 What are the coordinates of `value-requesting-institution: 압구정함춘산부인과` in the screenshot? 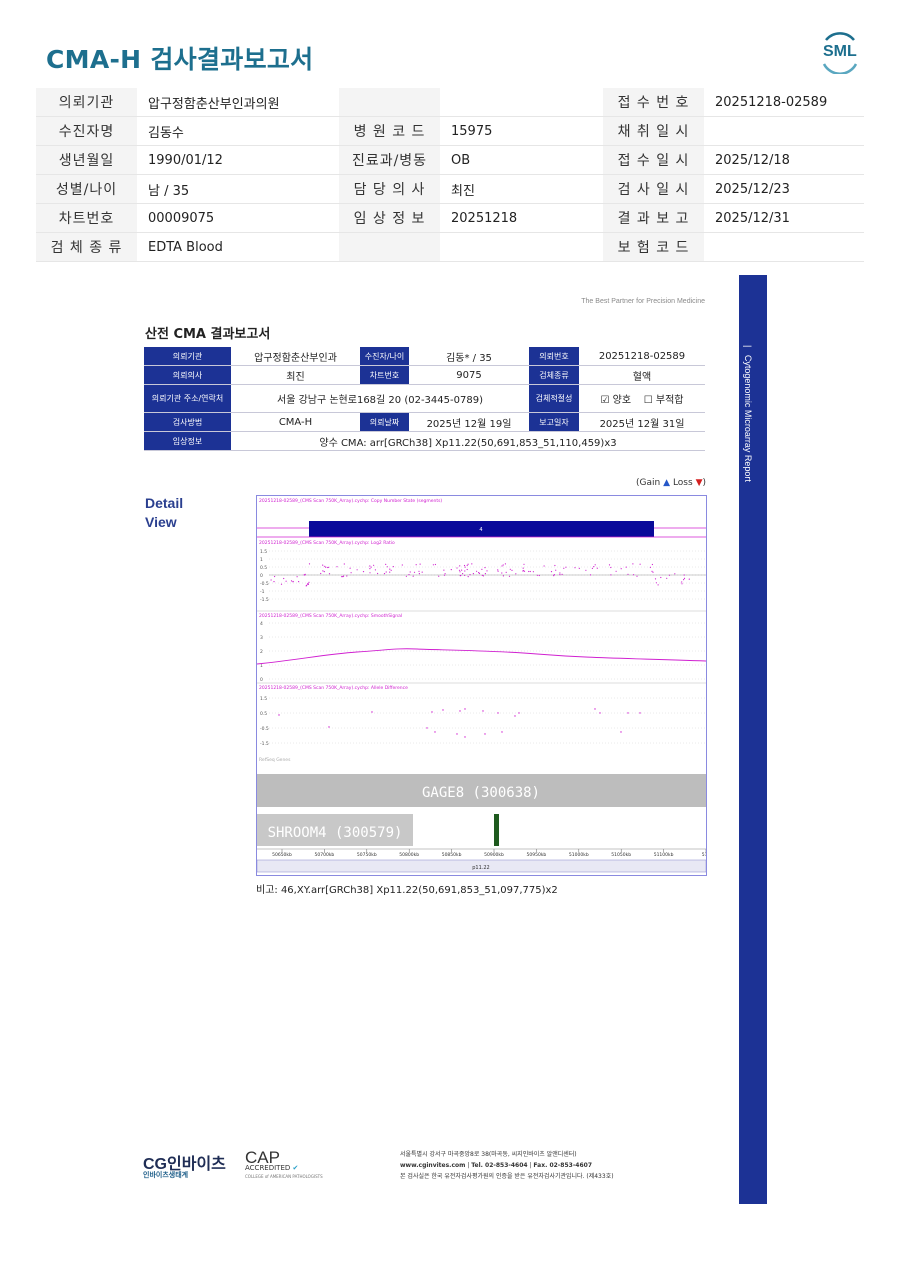 It's located at (295, 356).